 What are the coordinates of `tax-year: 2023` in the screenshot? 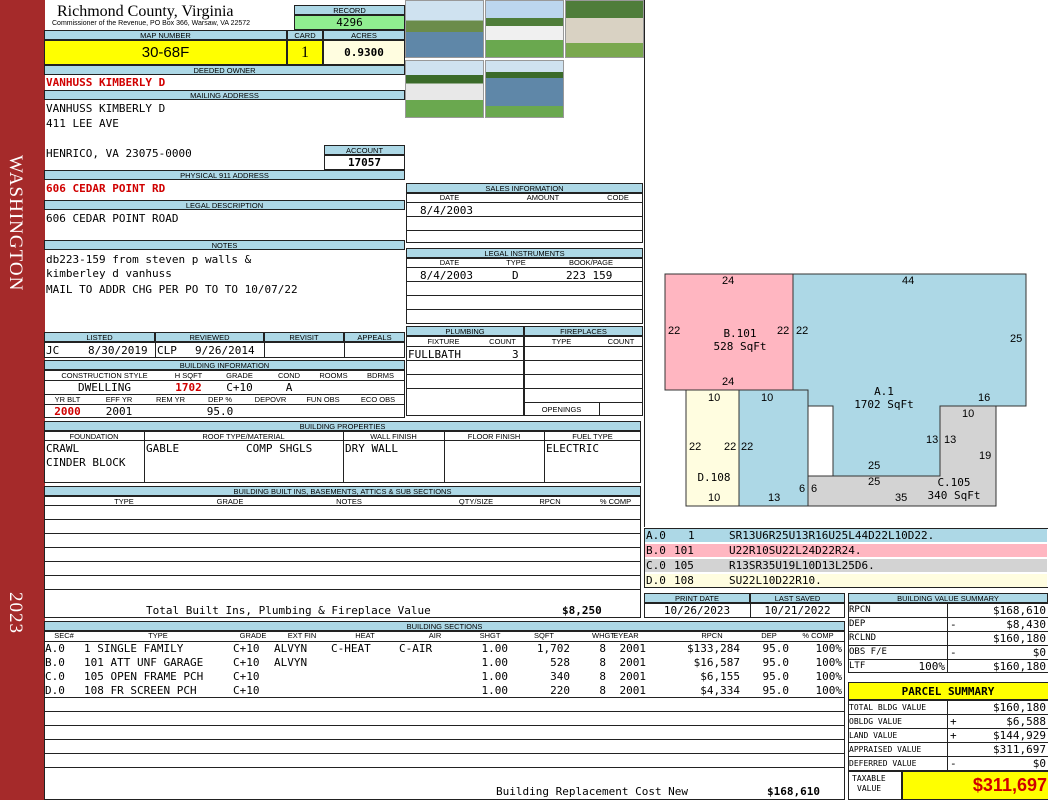 It's located at (15, 613).